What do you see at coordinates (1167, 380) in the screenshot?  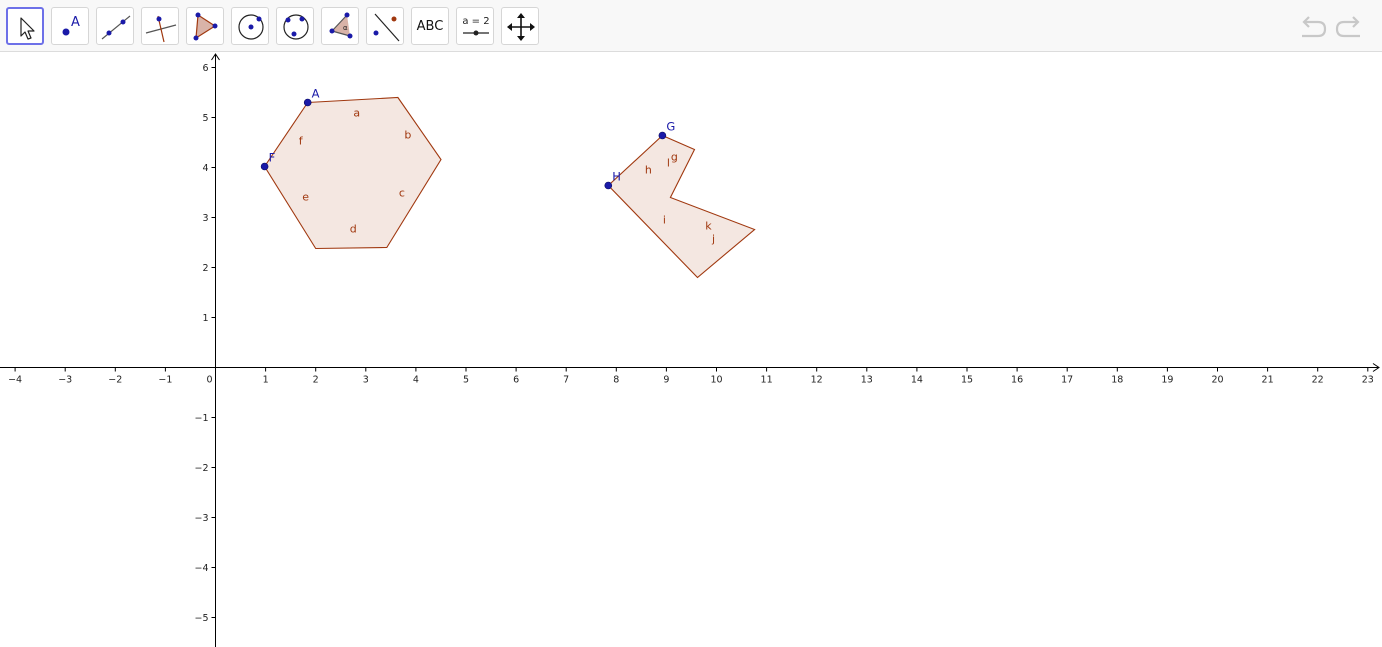 I see `x-tick-label: 19` at bounding box center [1167, 380].